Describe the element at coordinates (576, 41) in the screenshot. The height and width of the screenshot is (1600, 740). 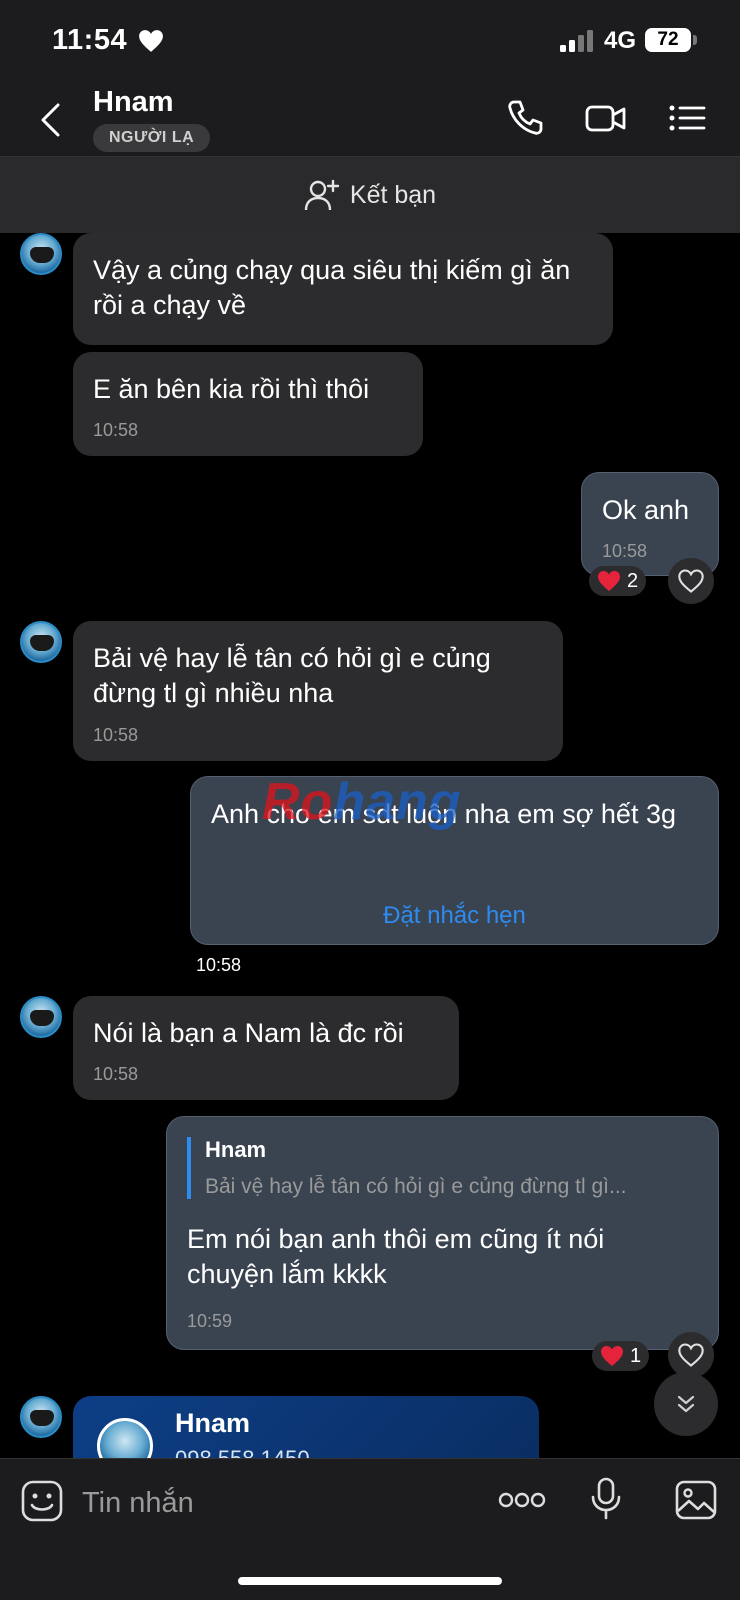
I see `signal-icon` at that location.